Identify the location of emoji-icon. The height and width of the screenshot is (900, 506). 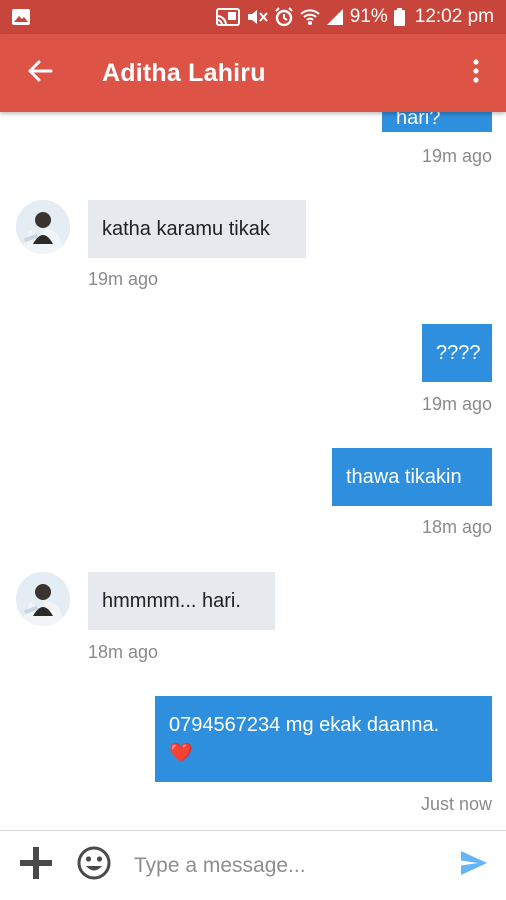
(94, 865).